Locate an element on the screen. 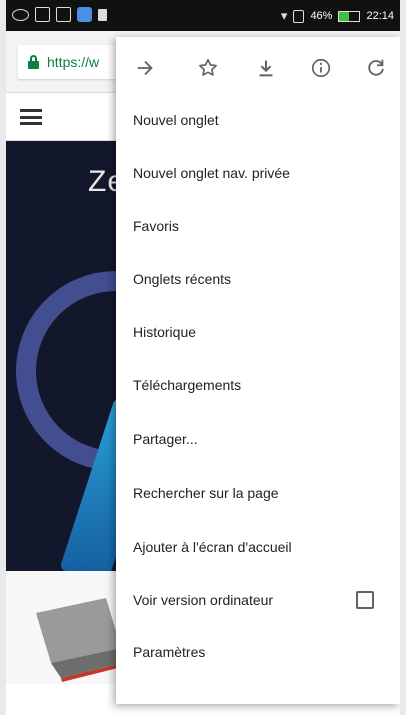 The width and height of the screenshot is (406, 715). refresh-icon is located at coordinates (376, 67).